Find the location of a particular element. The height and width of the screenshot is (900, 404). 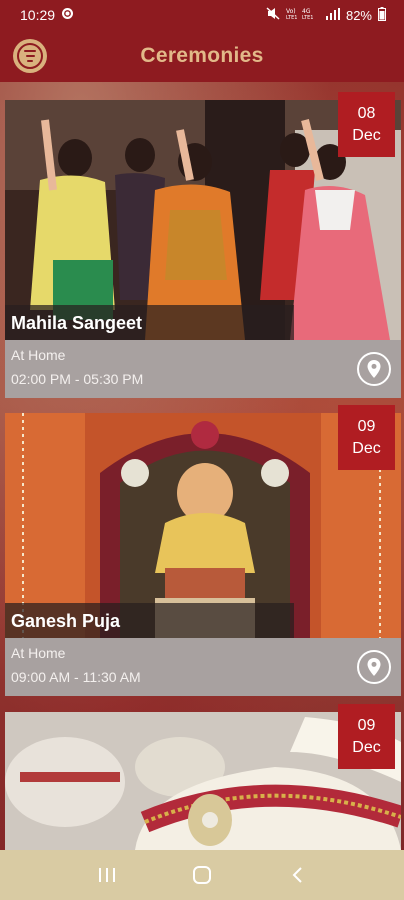

status-bar: 10:29 Vo) LTE1 4G LTE1 82% is located at coordinates (202, 15).